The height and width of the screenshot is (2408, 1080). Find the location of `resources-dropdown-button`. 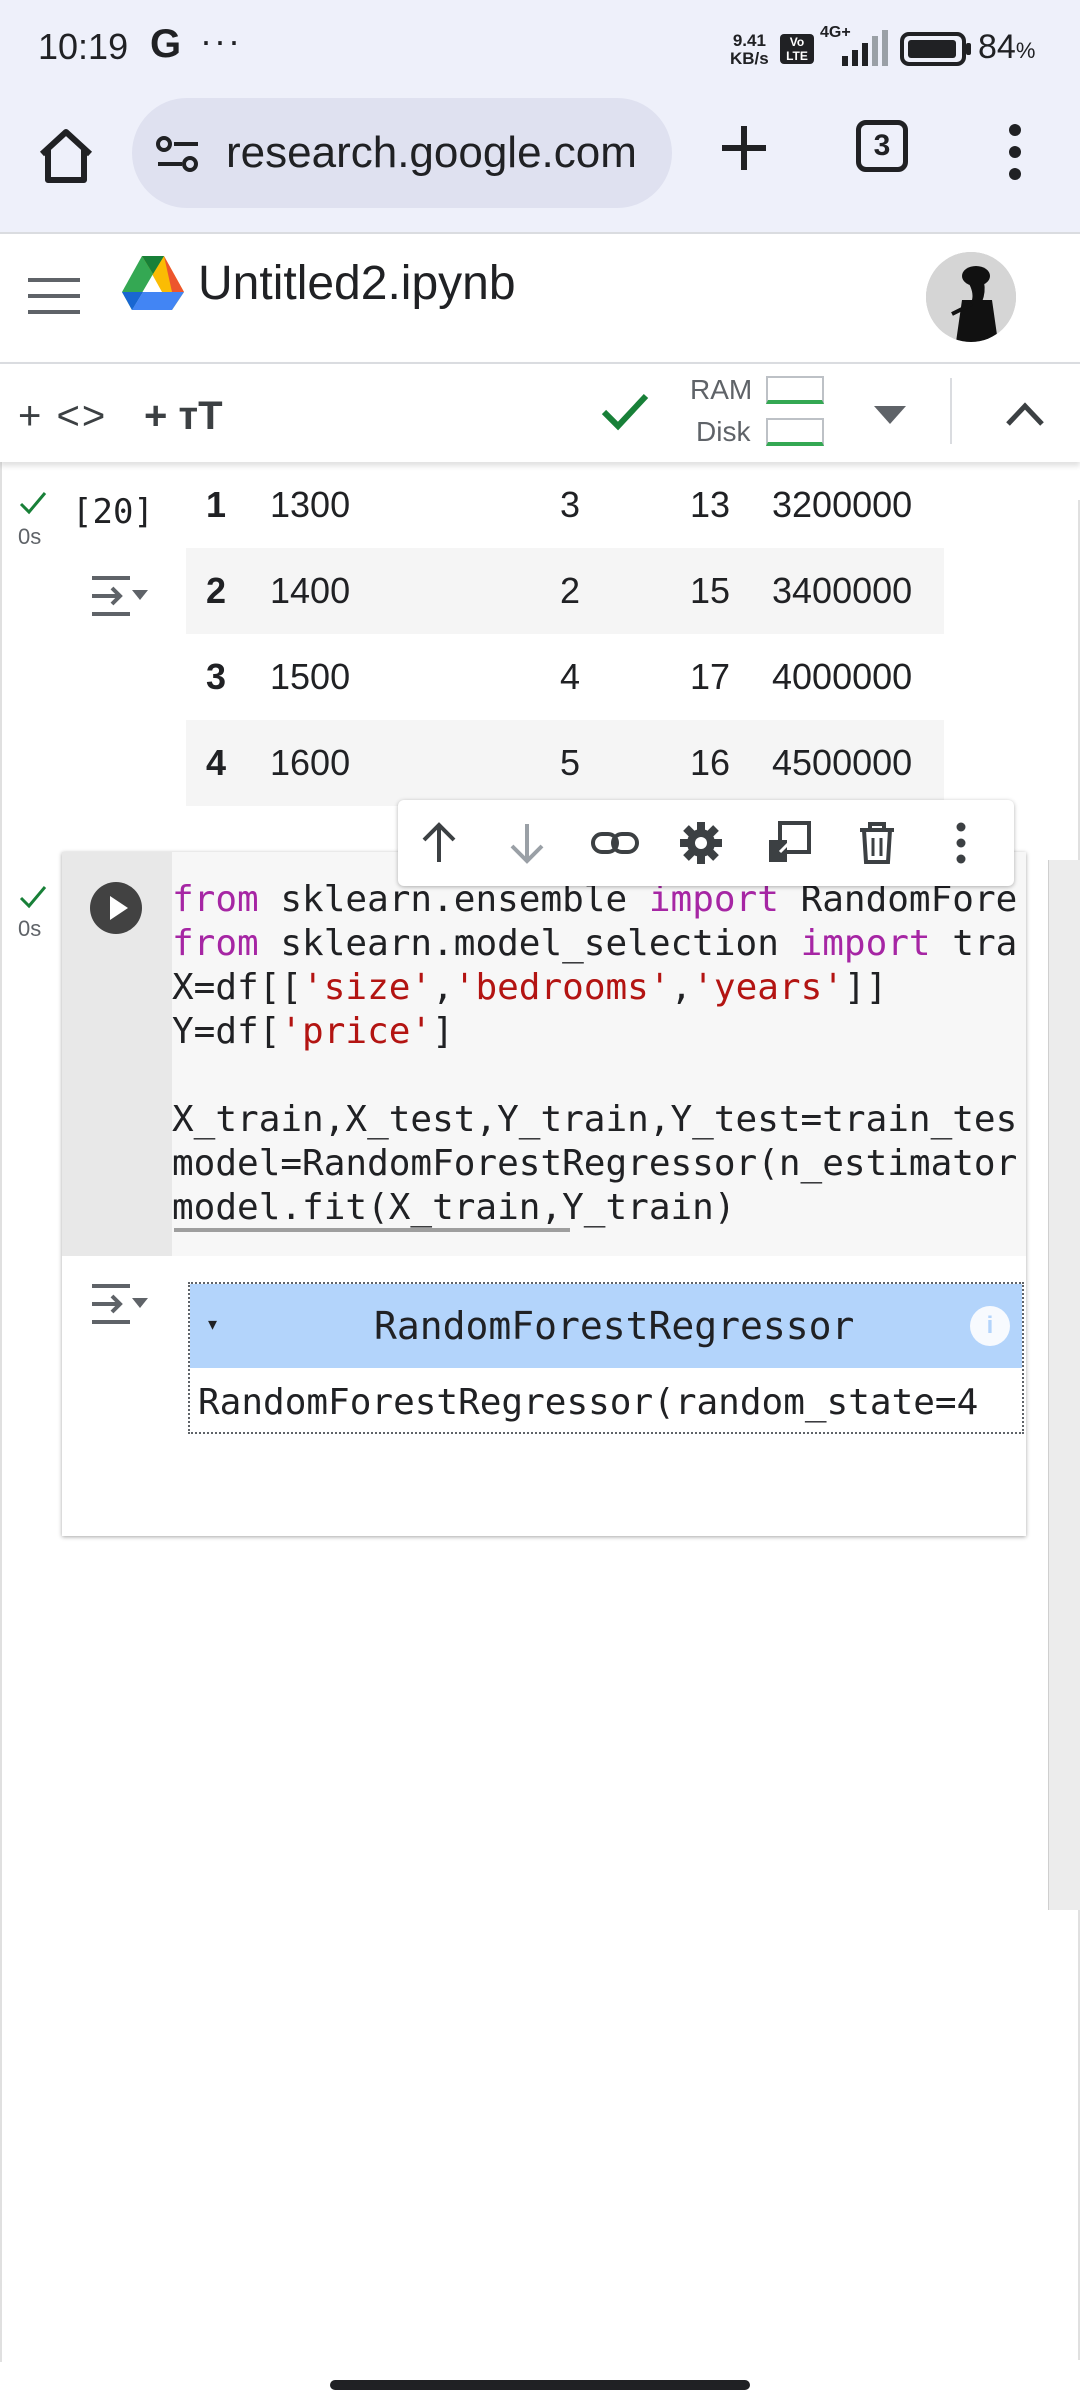

resources-dropdown-button is located at coordinates (890, 415).